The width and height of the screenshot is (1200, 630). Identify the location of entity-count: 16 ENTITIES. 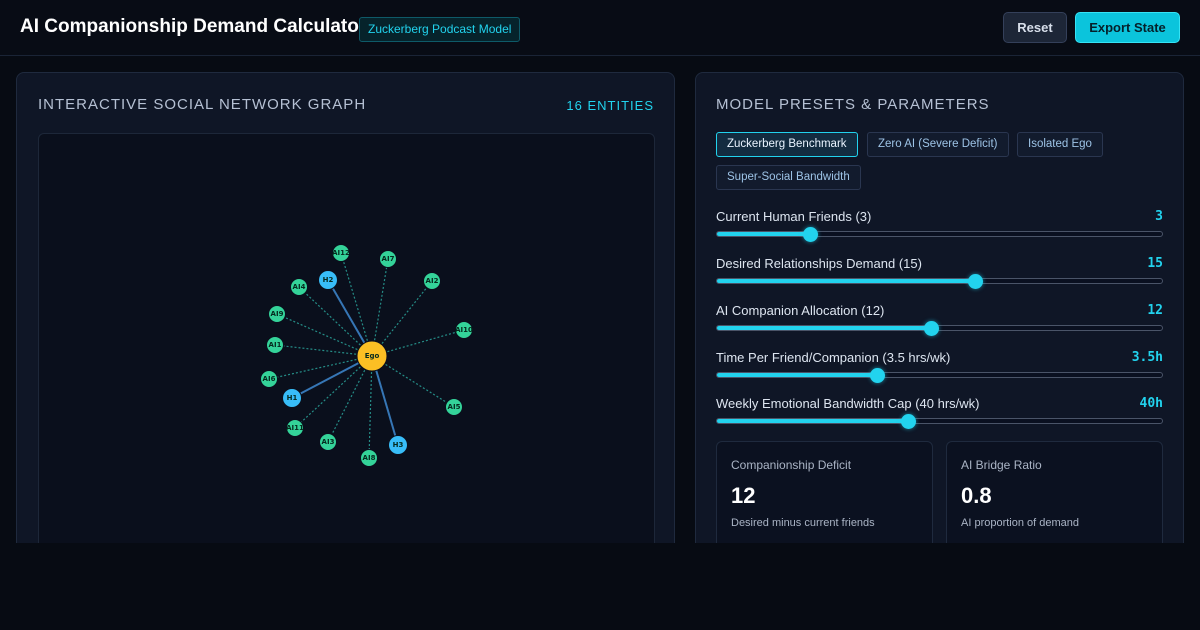
(610, 105).